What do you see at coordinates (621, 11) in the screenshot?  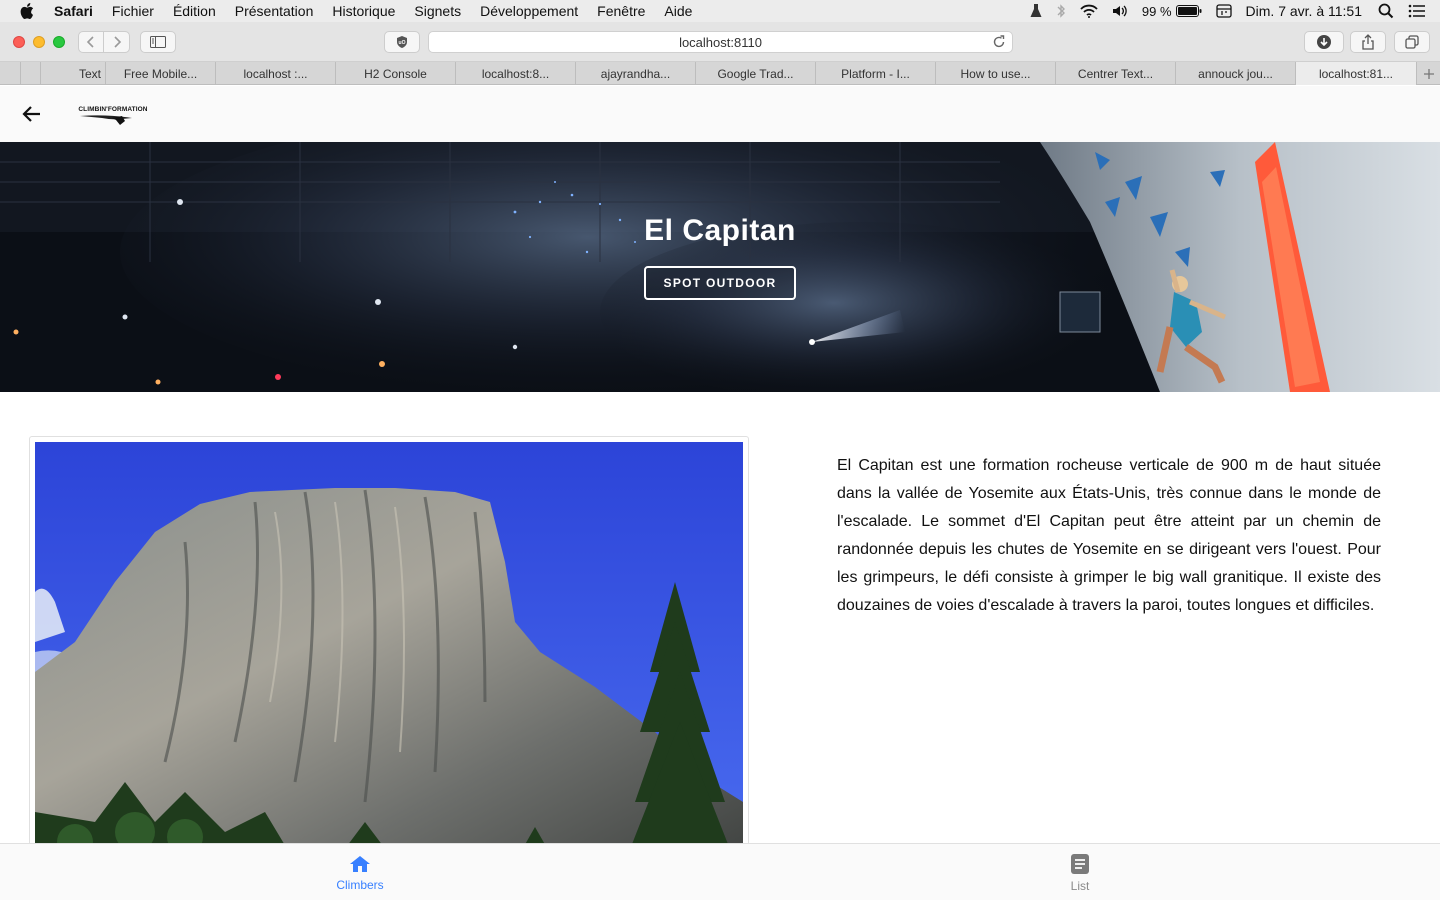 I see `menu-fenetre: Fenêtre` at bounding box center [621, 11].